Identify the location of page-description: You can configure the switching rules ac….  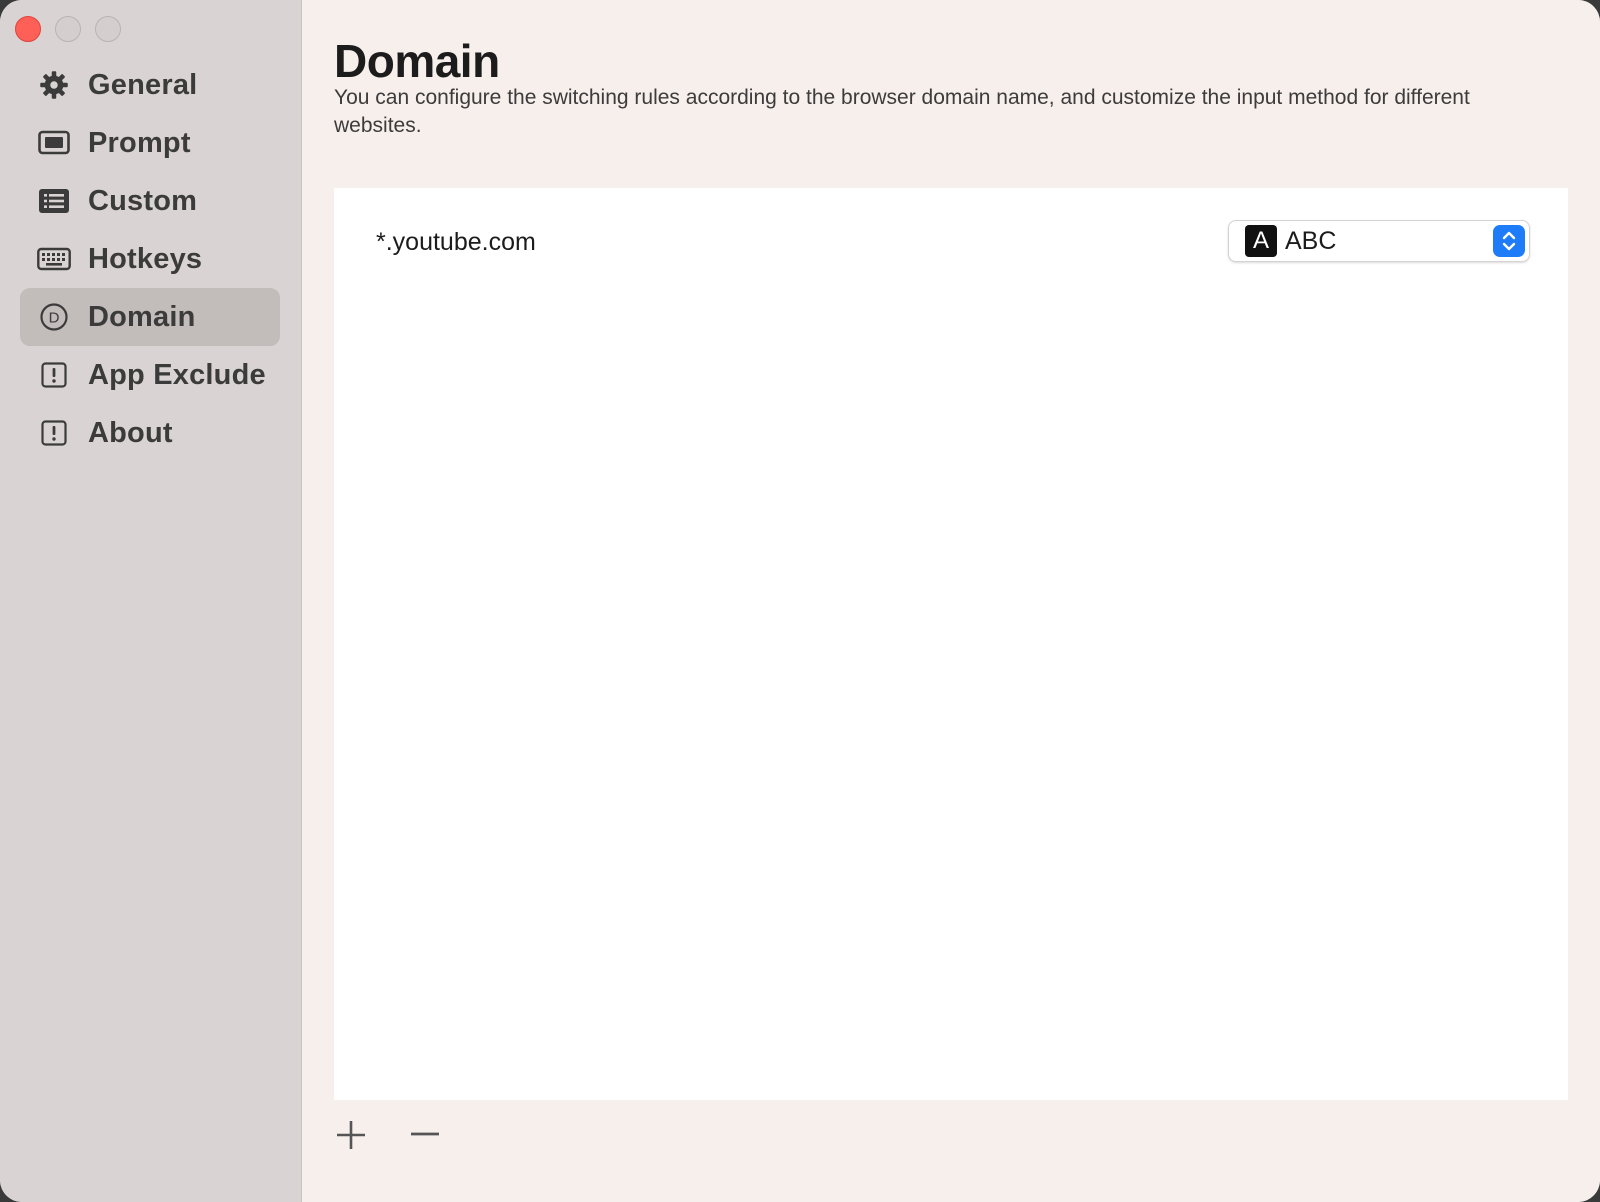
(902, 111).